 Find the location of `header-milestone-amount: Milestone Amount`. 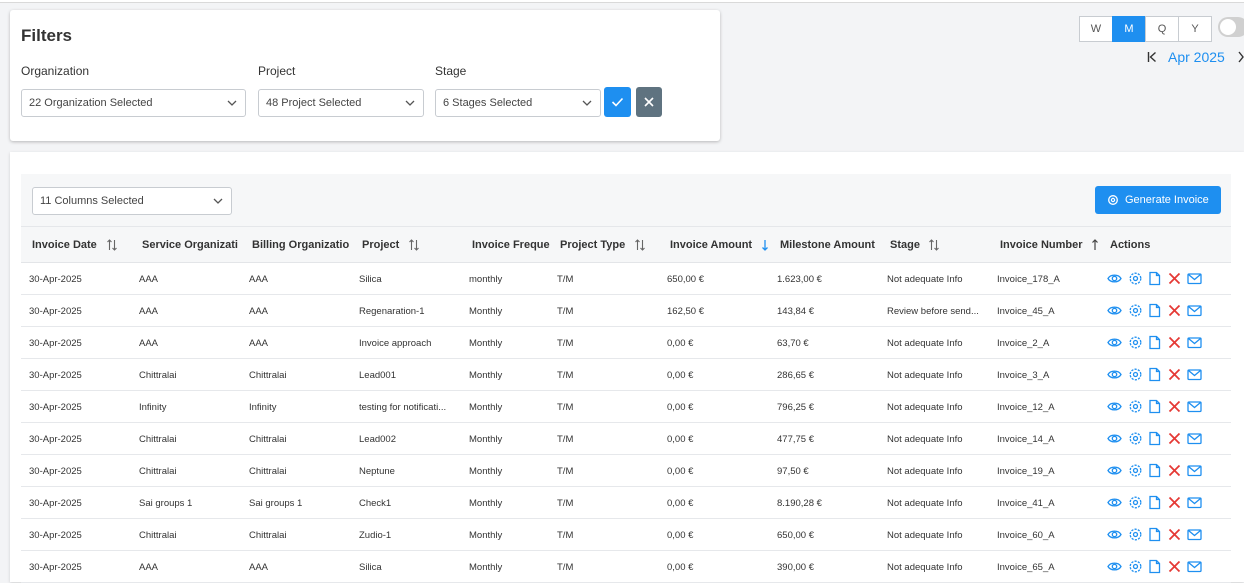

header-milestone-amount: Milestone Amount is located at coordinates (830, 246).